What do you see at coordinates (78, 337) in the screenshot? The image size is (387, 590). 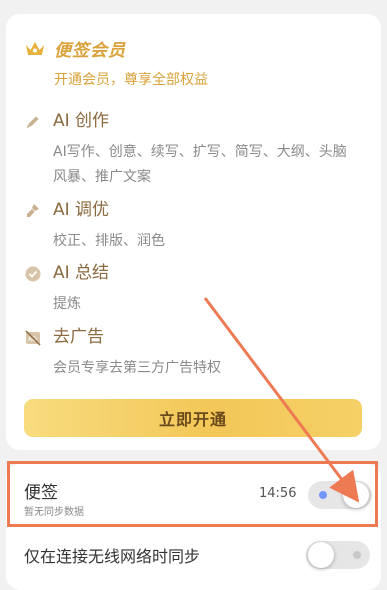 I see `feature-title: 去广告` at bounding box center [78, 337].